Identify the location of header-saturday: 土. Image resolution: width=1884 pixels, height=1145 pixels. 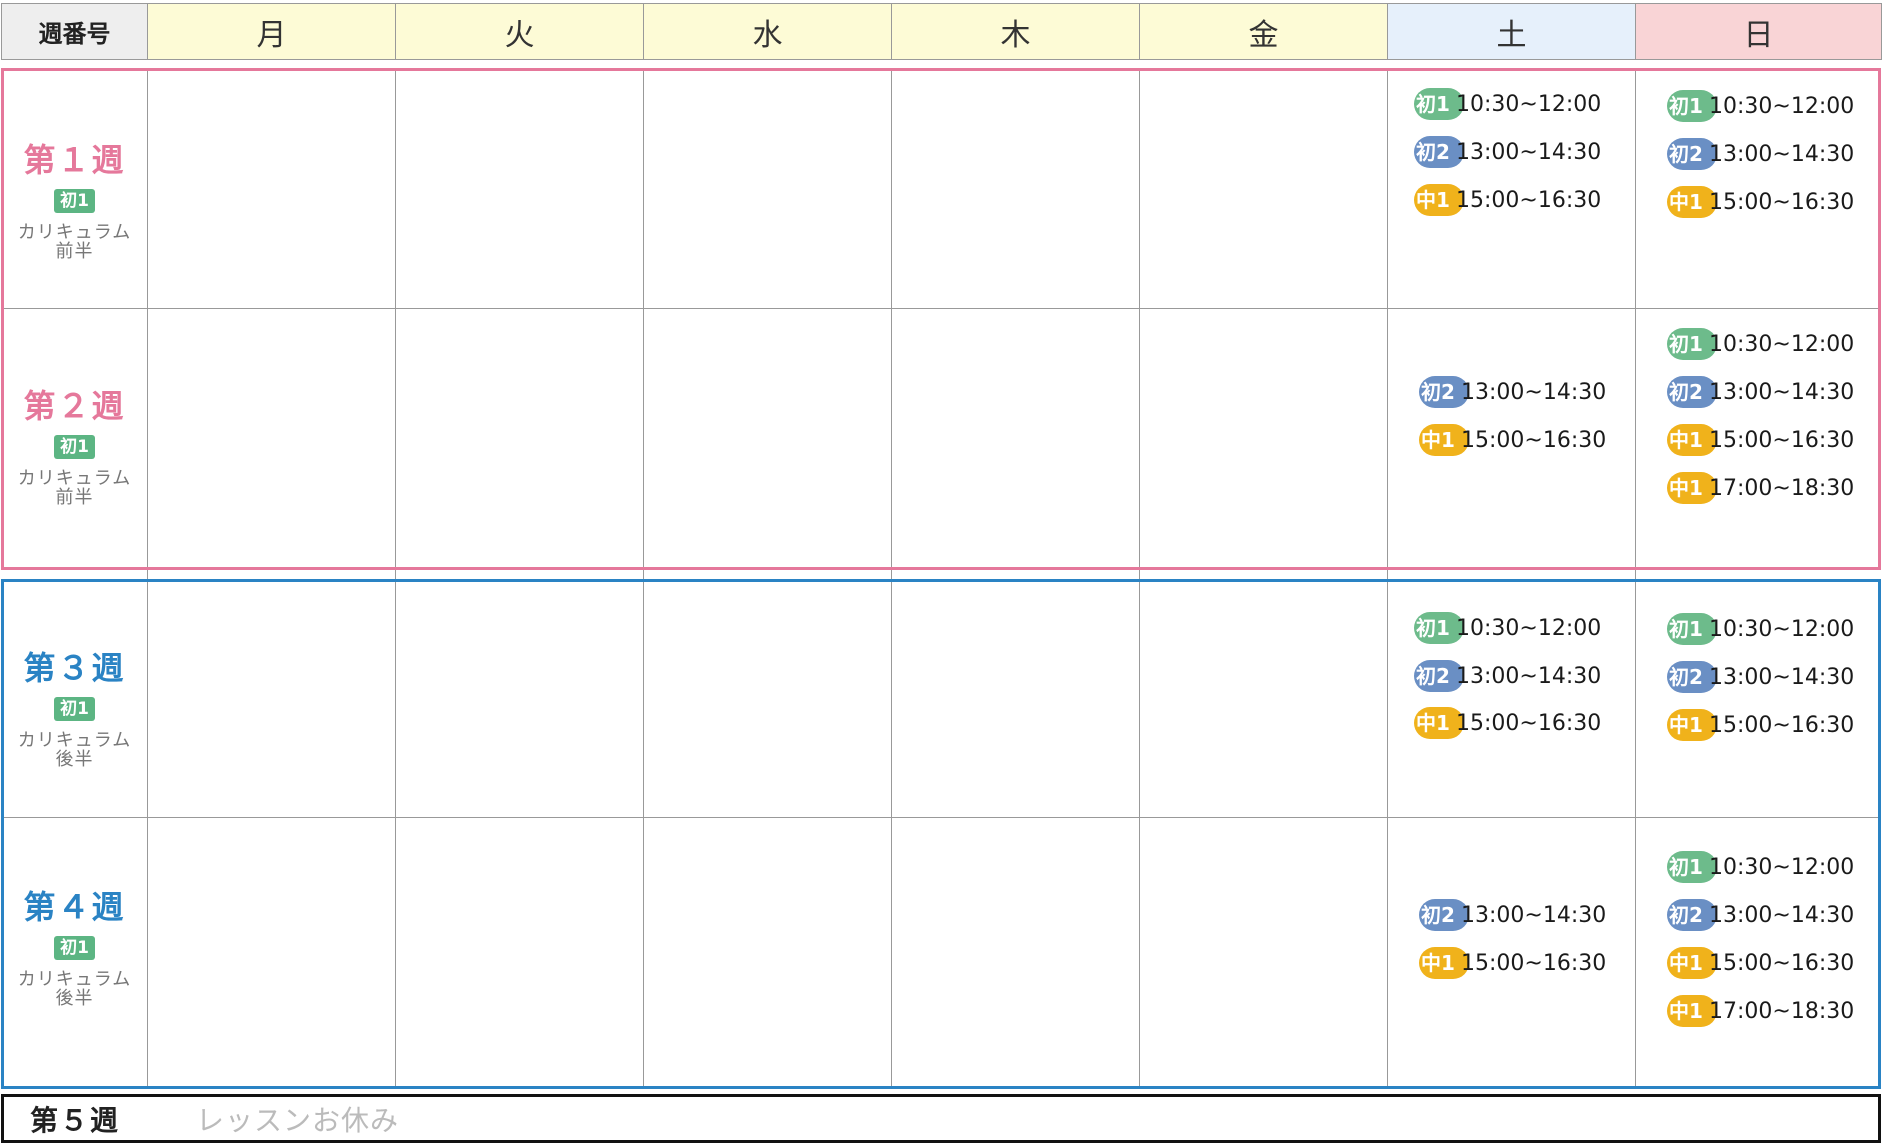
(1511, 31).